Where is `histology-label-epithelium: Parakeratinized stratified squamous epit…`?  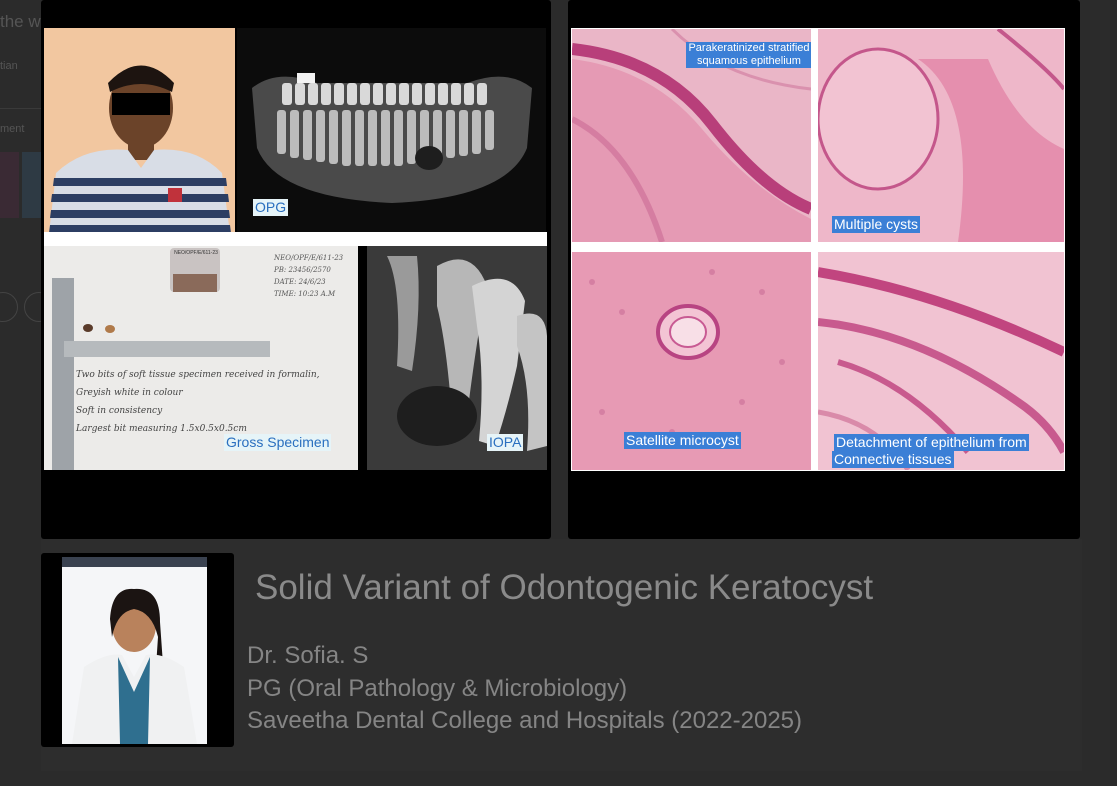 histology-label-epithelium: Parakeratinized stratified squamous epit… is located at coordinates (748, 55).